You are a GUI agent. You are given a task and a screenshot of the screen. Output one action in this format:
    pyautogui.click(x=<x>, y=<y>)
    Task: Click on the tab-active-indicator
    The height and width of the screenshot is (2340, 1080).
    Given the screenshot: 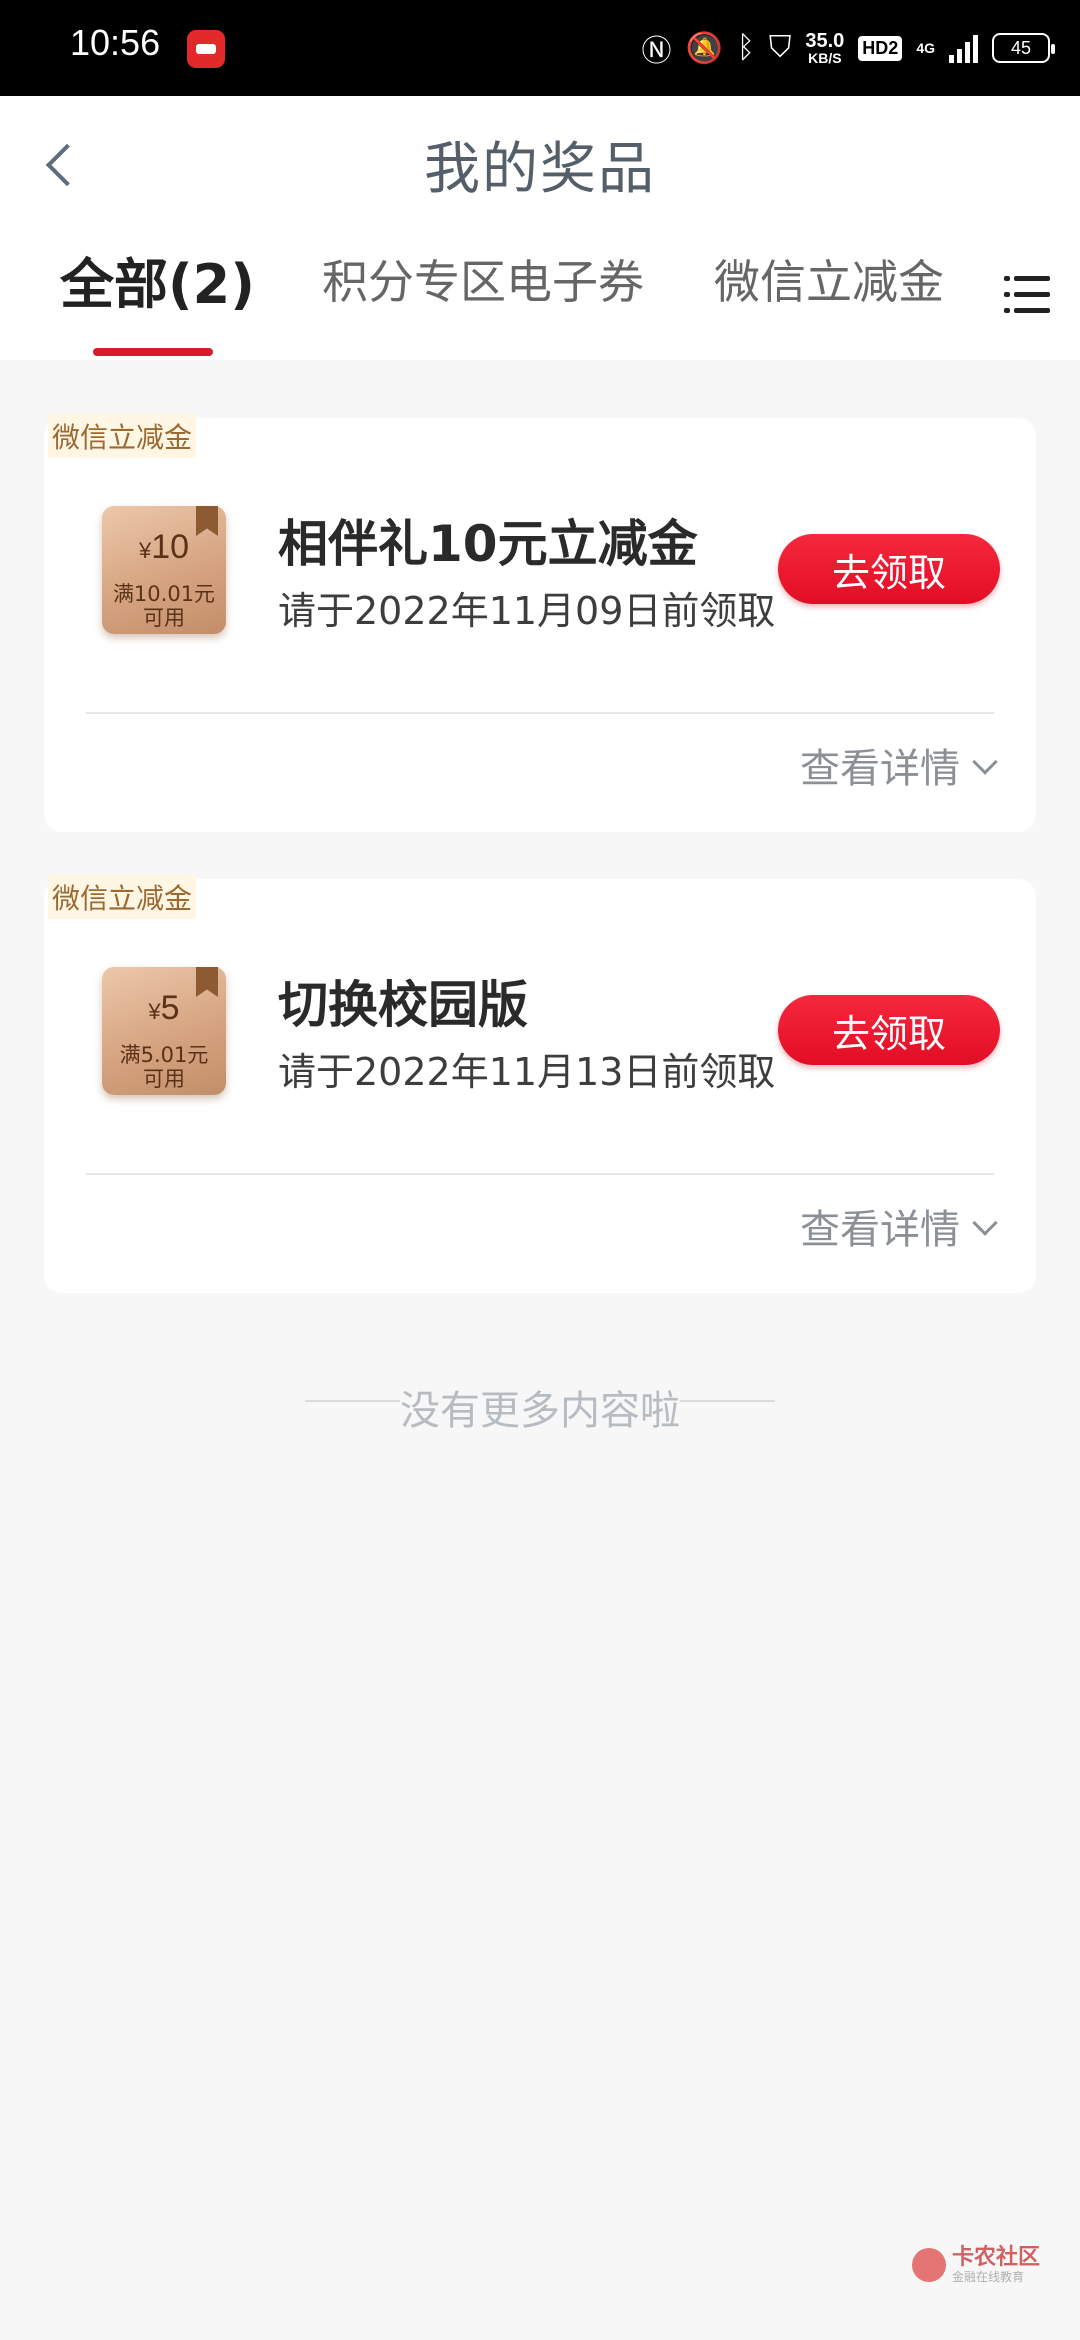 What is the action you would take?
    pyautogui.click(x=153, y=352)
    